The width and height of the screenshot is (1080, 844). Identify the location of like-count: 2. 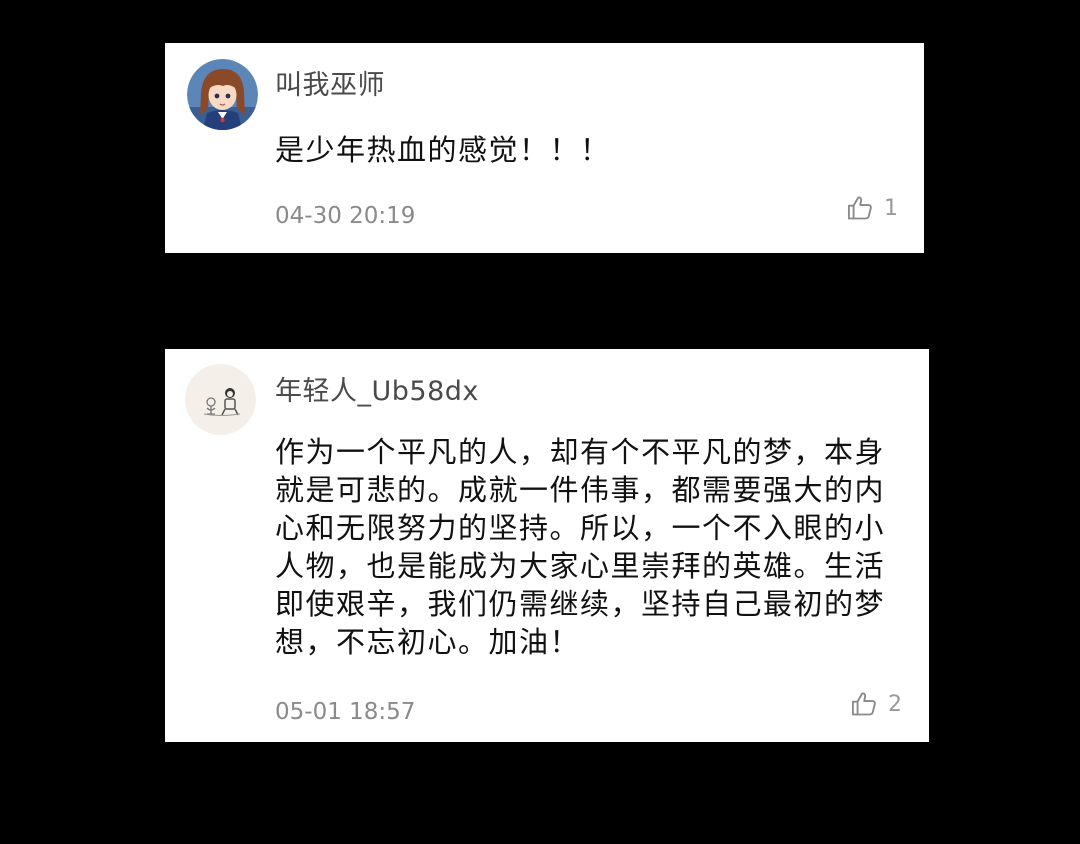
(895, 704).